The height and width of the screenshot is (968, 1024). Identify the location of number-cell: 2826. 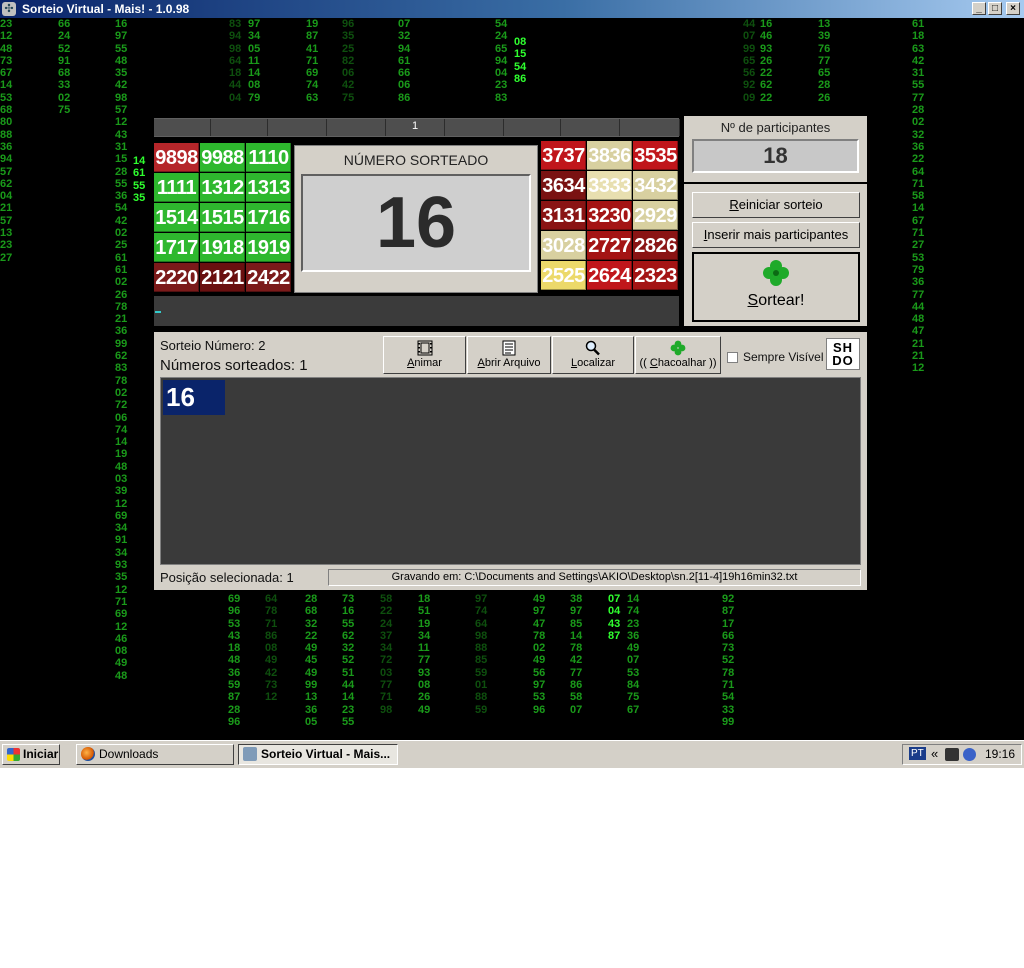
(655, 245).